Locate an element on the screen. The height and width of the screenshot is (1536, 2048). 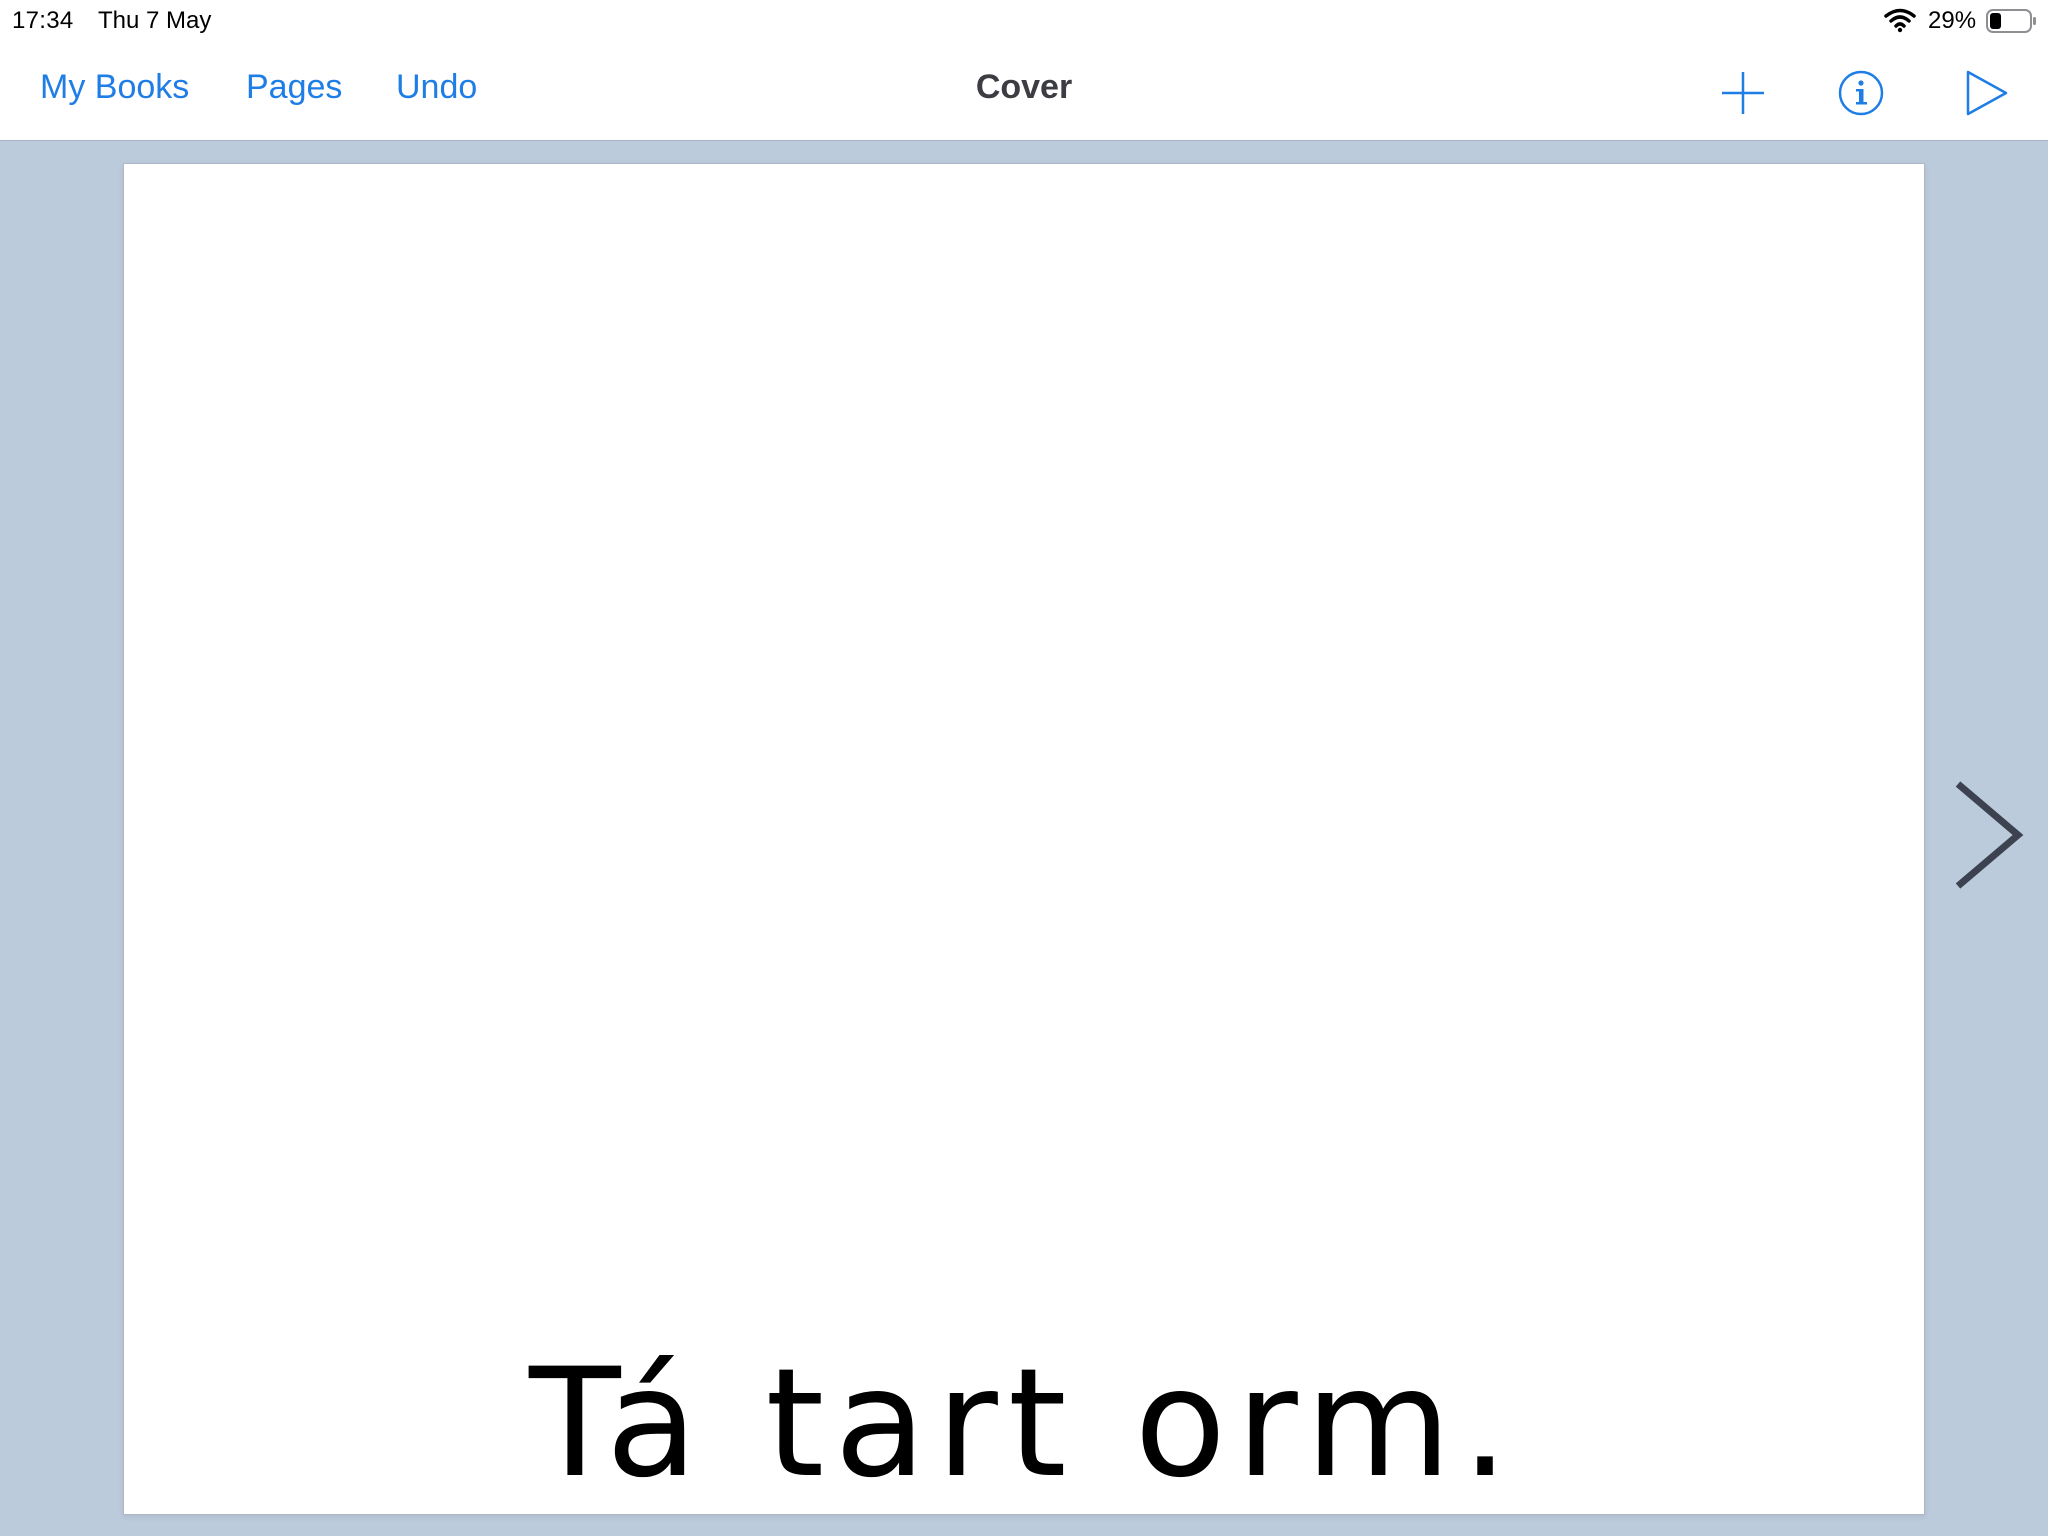
plus-icon is located at coordinates (1743, 93).